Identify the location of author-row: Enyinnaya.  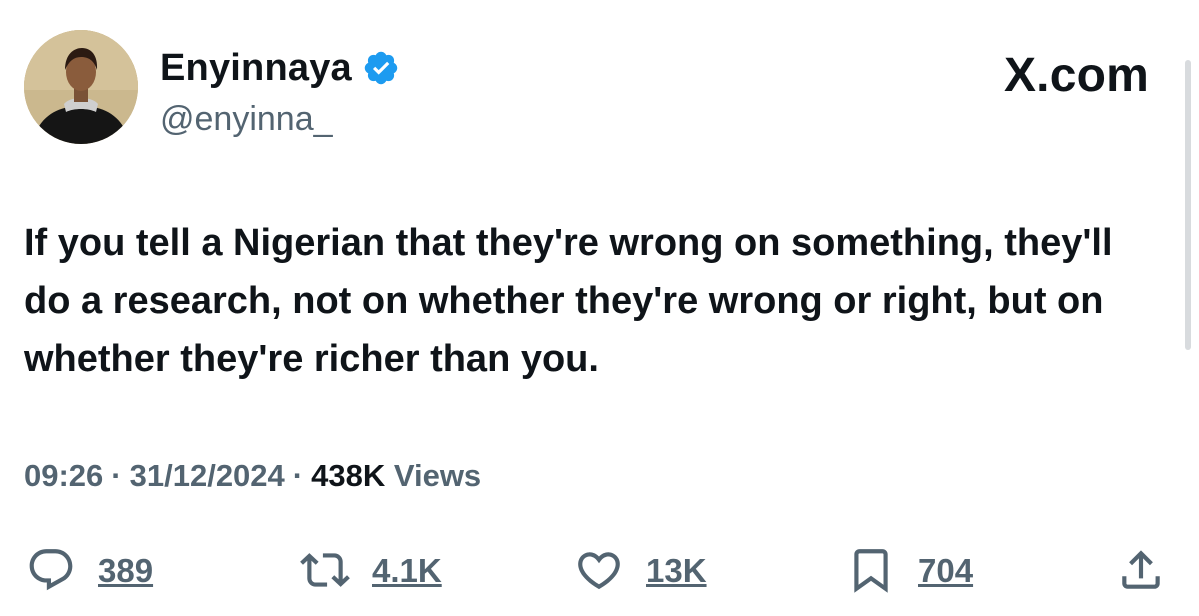
(280, 68).